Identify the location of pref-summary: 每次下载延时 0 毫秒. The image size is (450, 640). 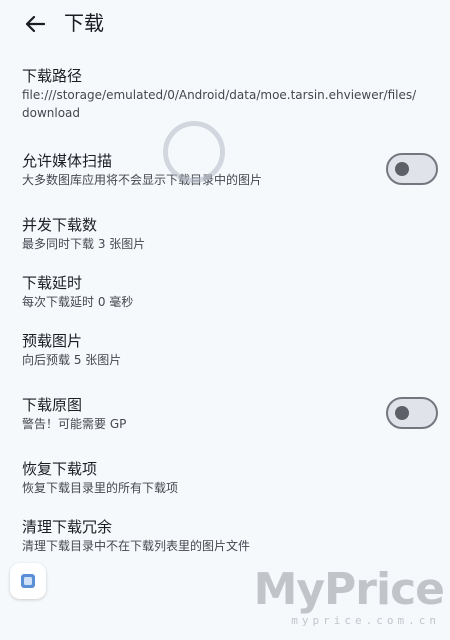
(78, 302).